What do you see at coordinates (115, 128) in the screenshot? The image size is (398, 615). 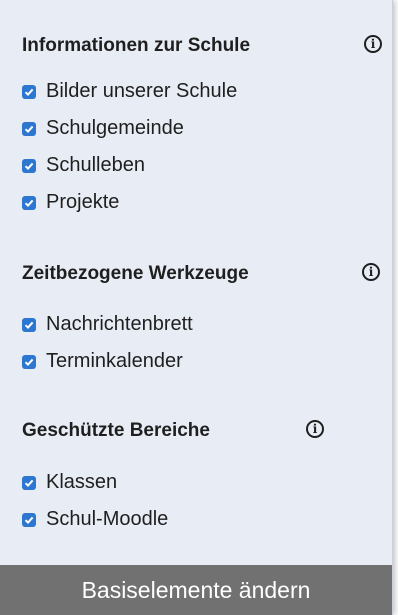 I see `checkbox-label: Schulgemeinde` at bounding box center [115, 128].